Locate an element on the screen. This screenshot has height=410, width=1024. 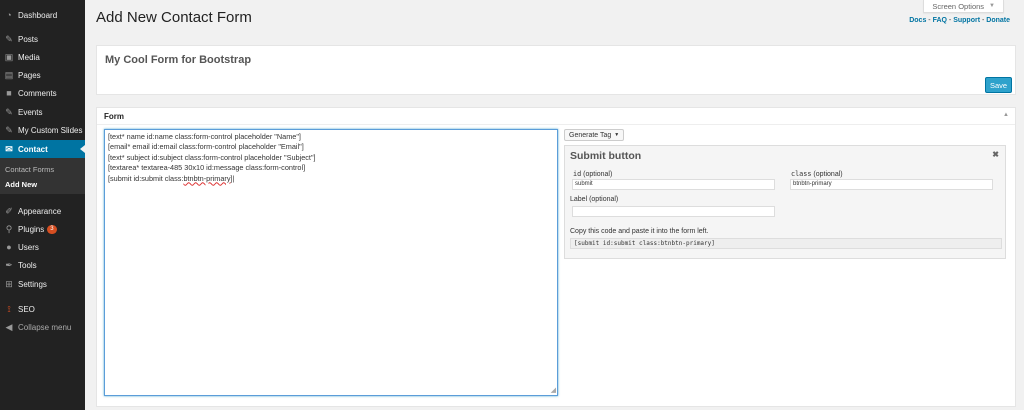
sidebar-item-dashboard: ◔ Dashboard is located at coordinates (42, 15).